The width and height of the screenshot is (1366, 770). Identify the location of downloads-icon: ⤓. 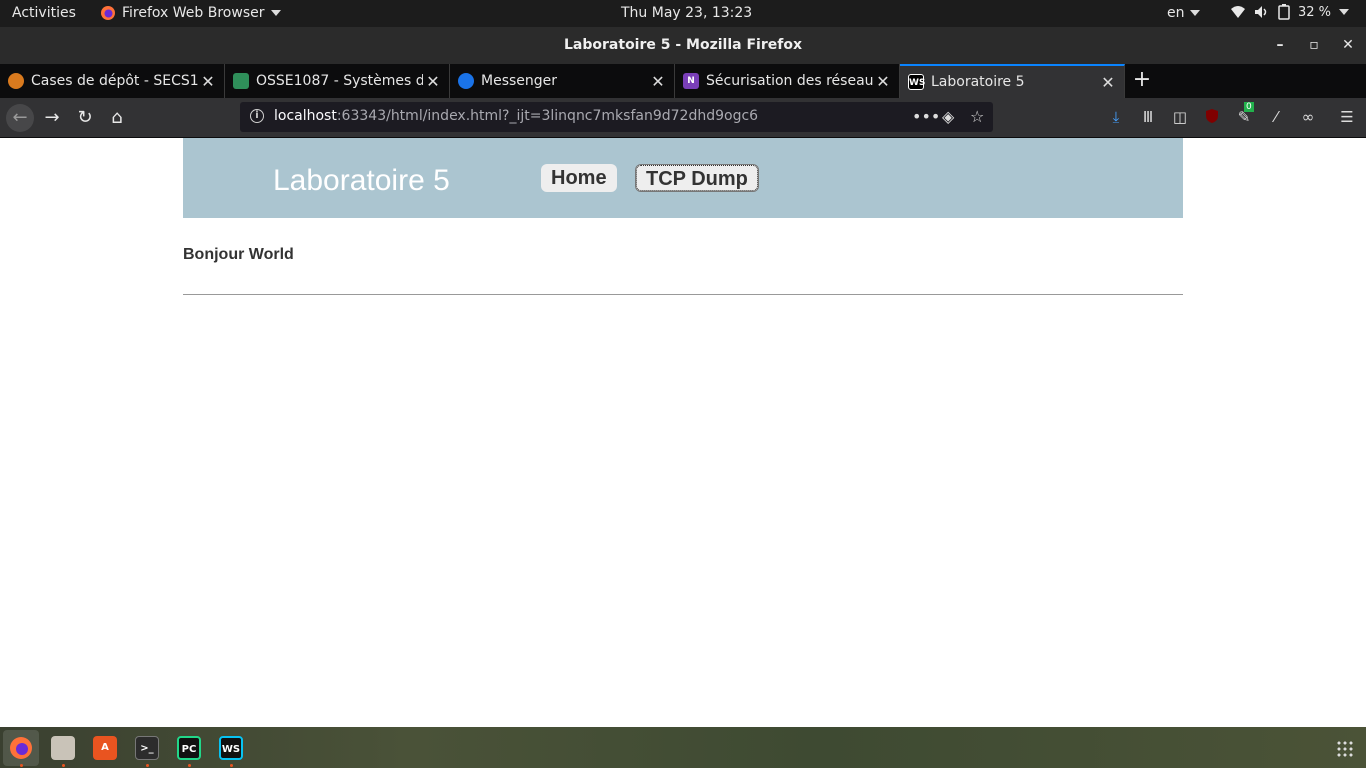
(1116, 117).